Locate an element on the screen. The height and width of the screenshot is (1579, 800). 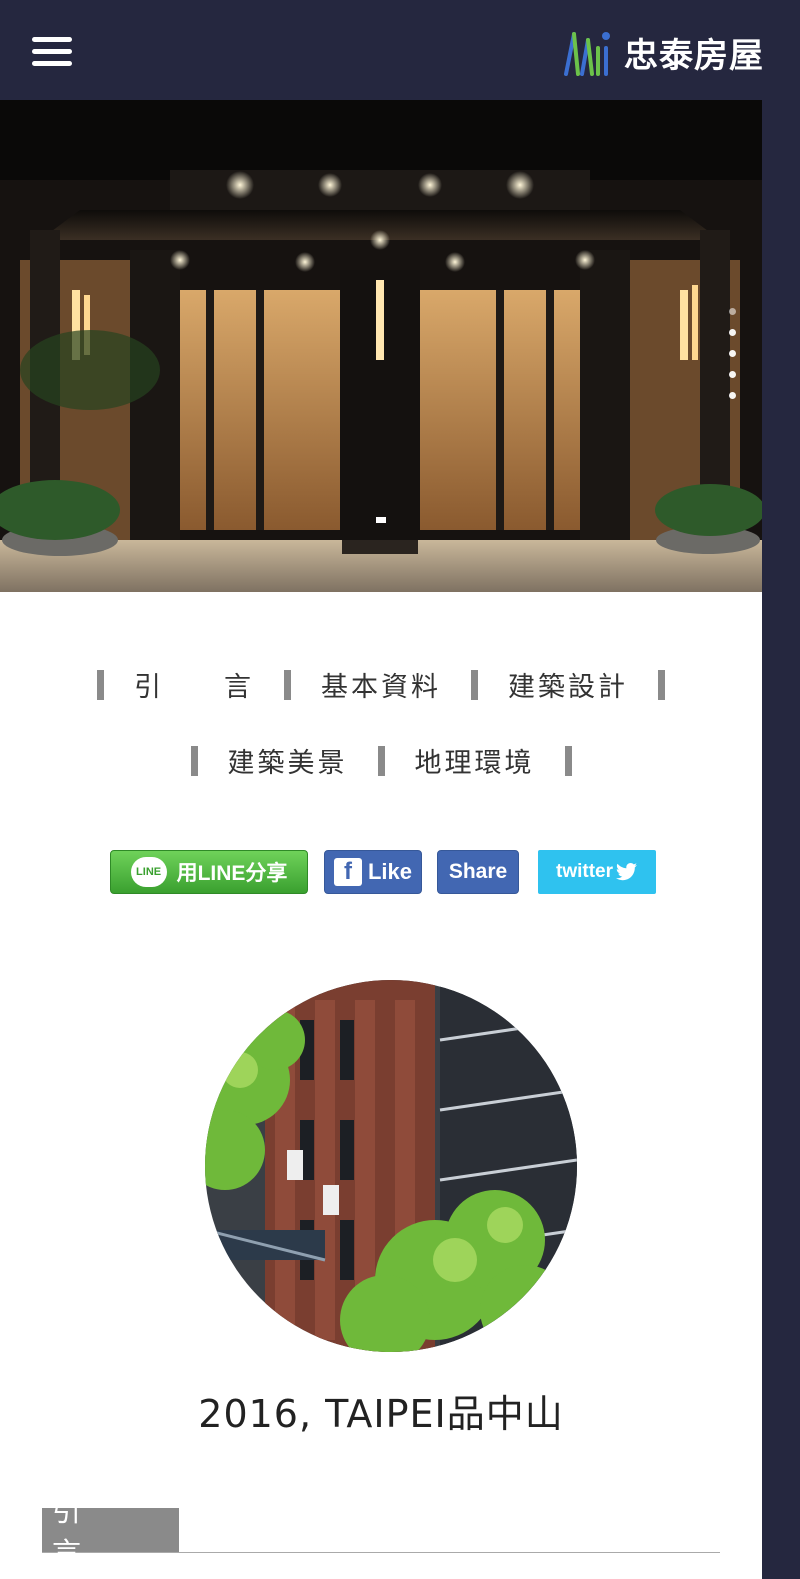
line-share-label: 用LINE分享 is located at coordinates (232, 873).